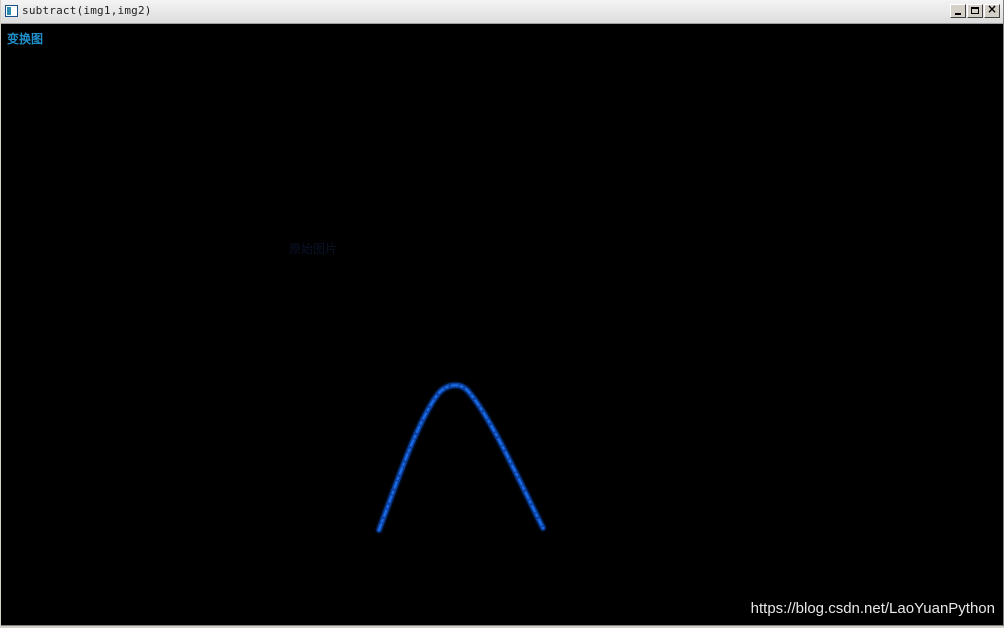 The width and height of the screenshot is (1004, 628). I want to click on app-window-icon, so click(11, 11).